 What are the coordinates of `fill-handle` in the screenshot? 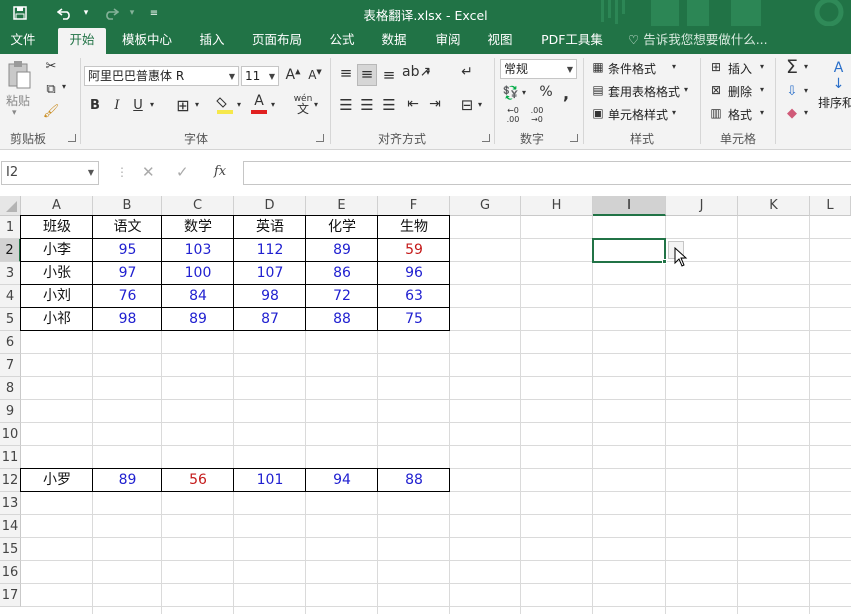 It's located at (664, 261).